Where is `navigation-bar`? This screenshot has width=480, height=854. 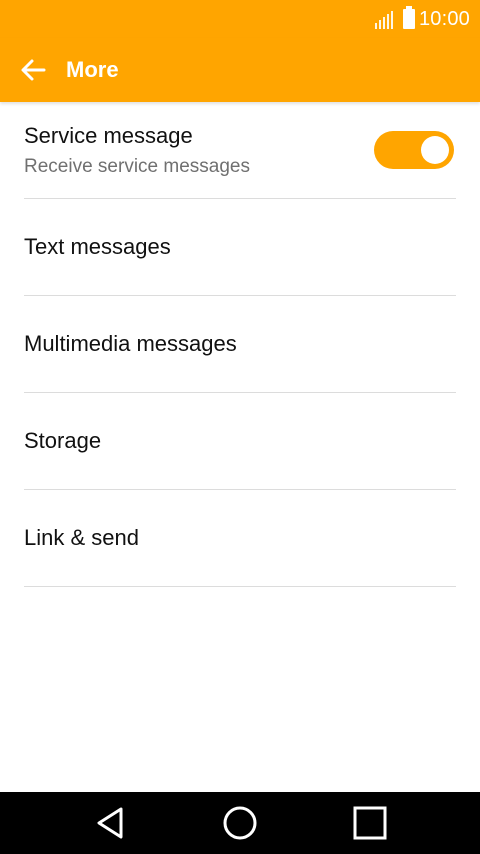 navigation-bar is located at coordinates (240, 823).